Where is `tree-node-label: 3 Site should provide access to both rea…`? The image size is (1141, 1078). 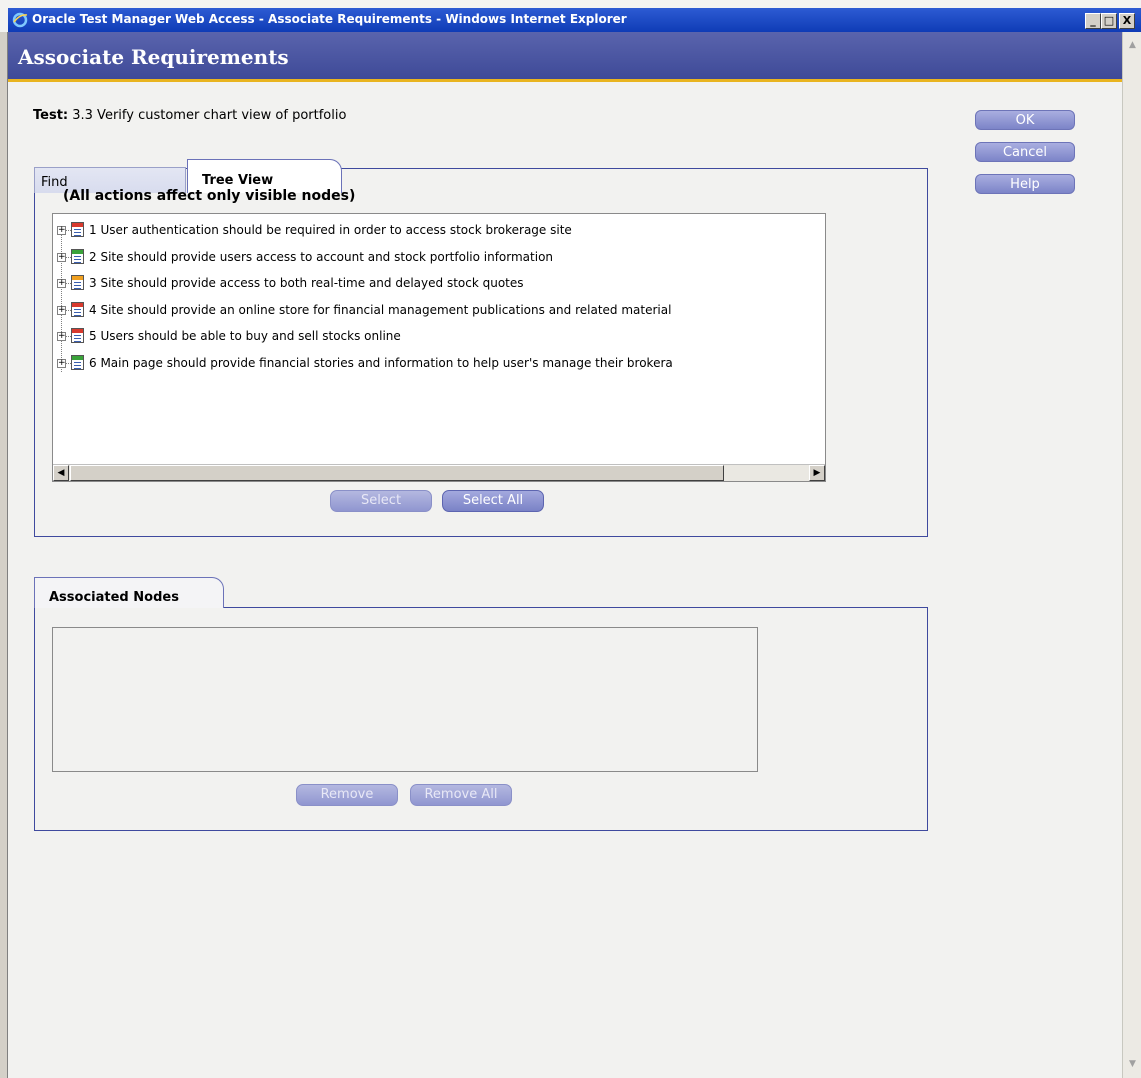
tree-node-label: 3 Site should provide access to both rea… is located at coordinates (306, 283).